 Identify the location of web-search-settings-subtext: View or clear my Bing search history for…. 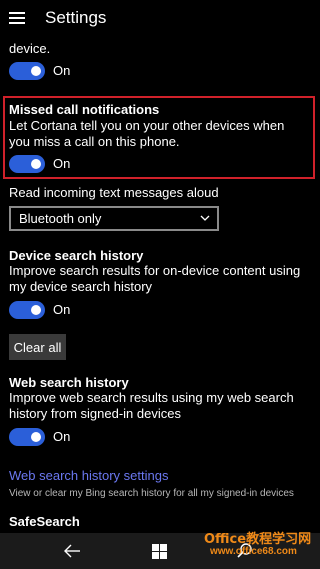
(151, 493).